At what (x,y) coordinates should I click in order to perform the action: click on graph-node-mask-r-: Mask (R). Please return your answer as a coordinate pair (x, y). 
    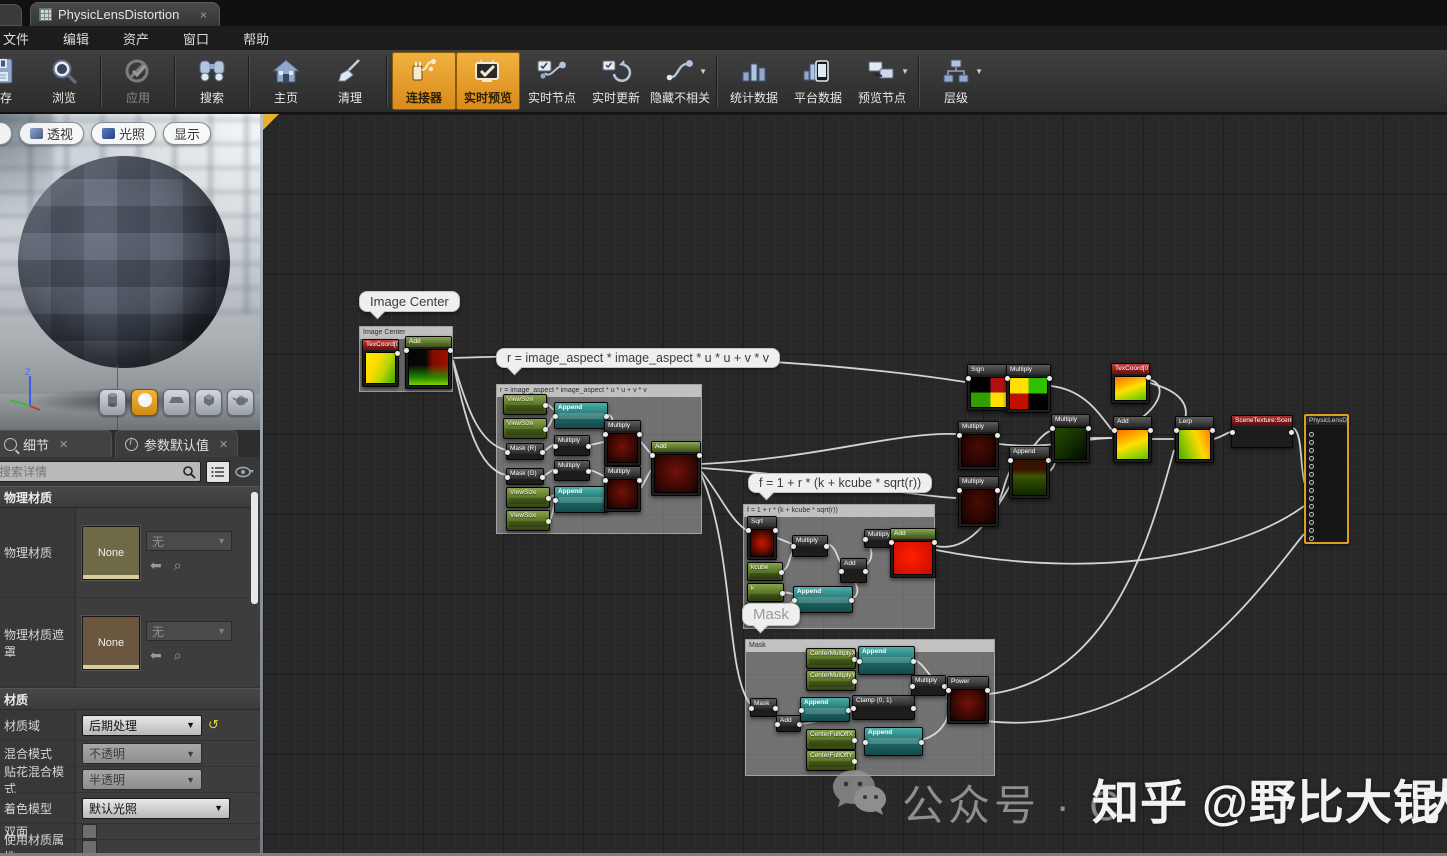
    Looking at the image, I should click on (525, 451).